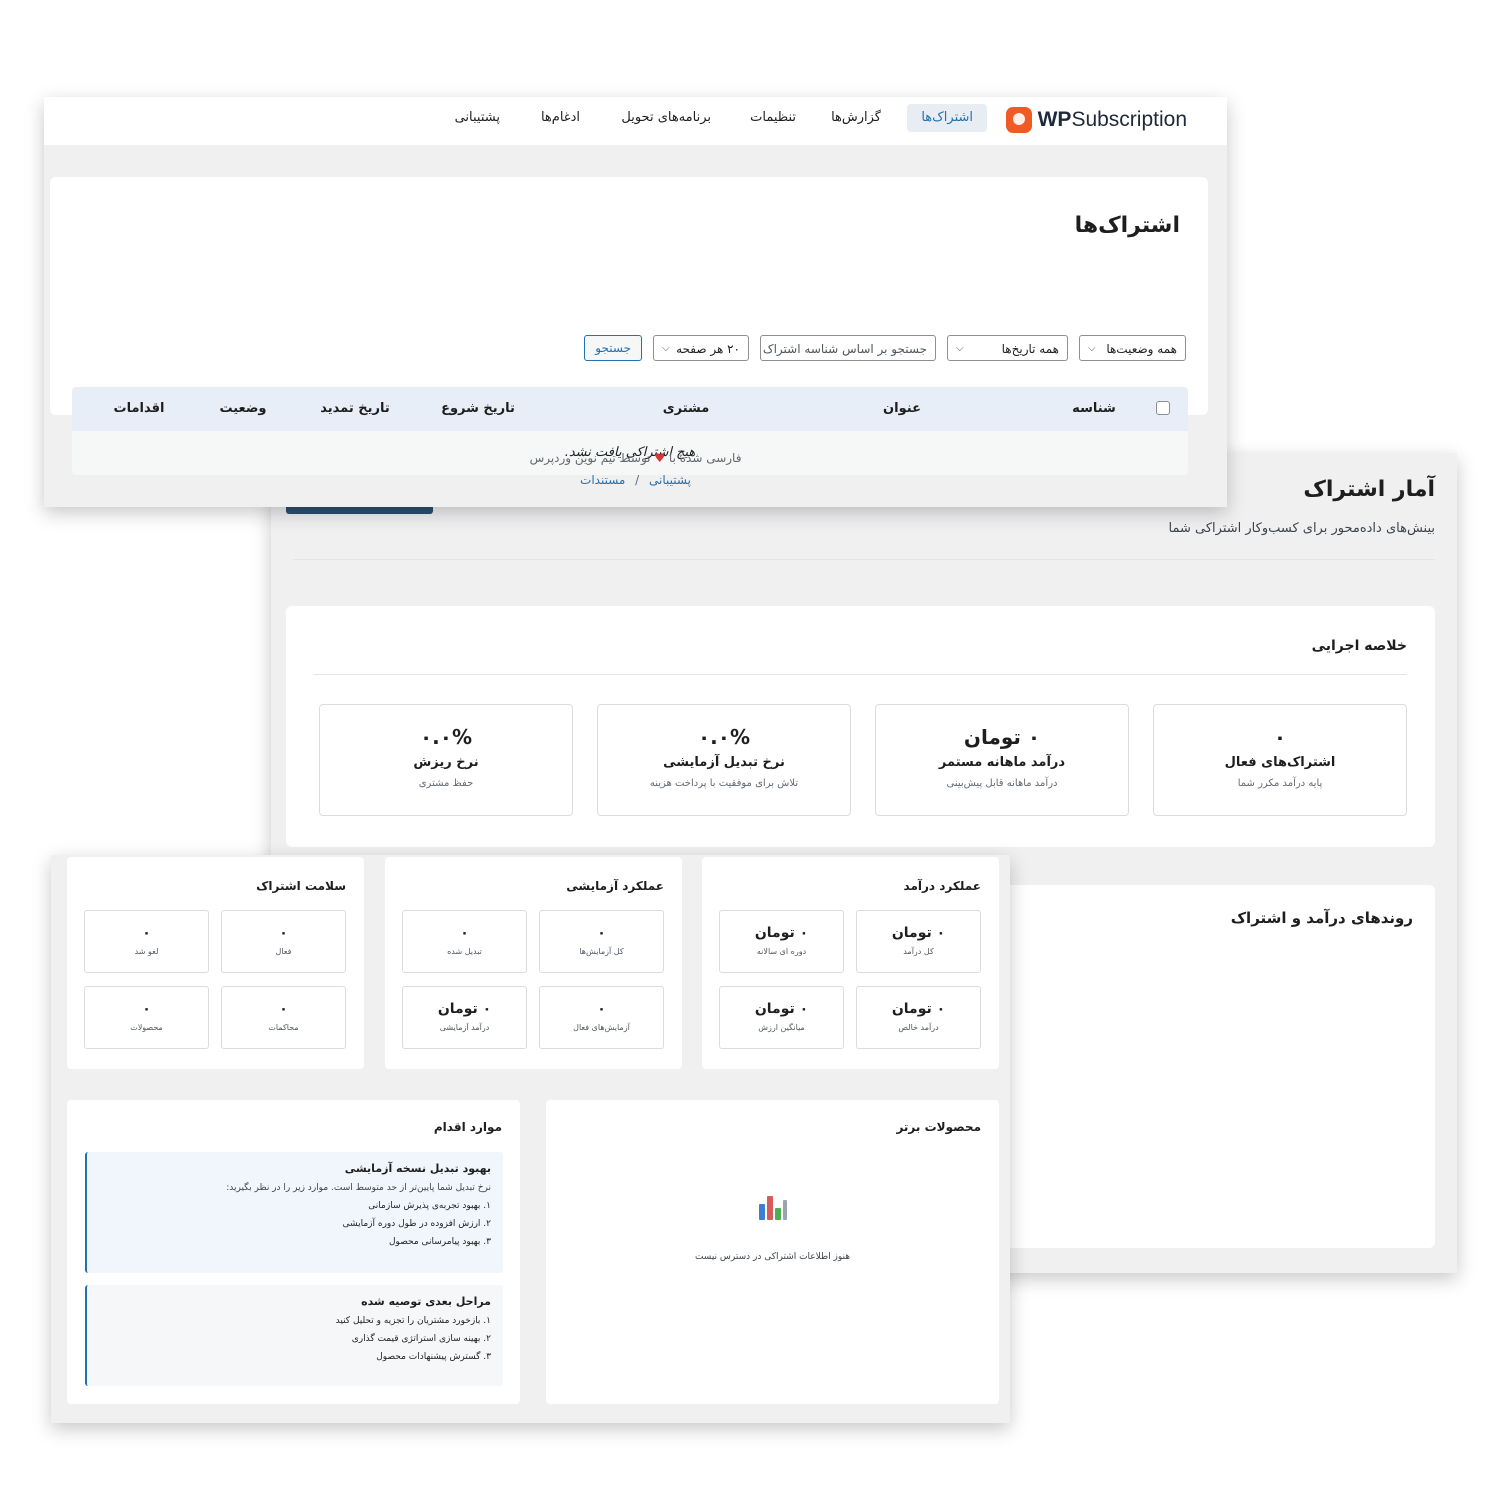  Describe the element at coordinates (705, 458) in the screenshot. I see `credit-before: فارسی شده با` at that location.